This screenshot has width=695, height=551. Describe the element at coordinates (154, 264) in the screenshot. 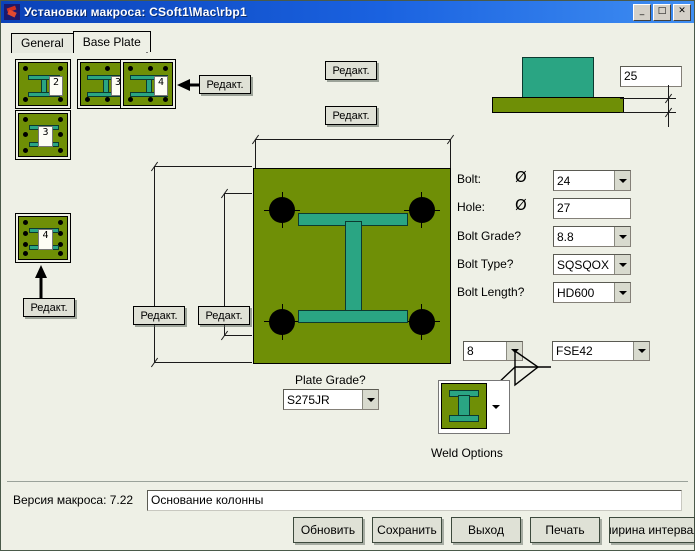

I see `dim-line-height-outer` at that location.